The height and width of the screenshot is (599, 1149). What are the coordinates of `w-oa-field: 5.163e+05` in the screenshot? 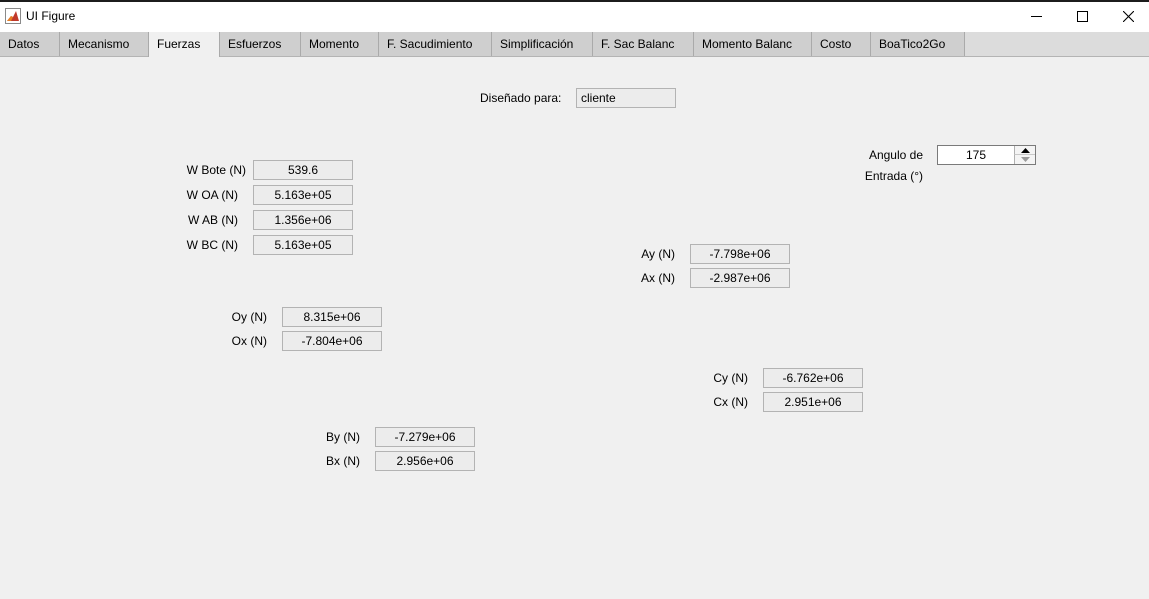 It's located at (303, 195).